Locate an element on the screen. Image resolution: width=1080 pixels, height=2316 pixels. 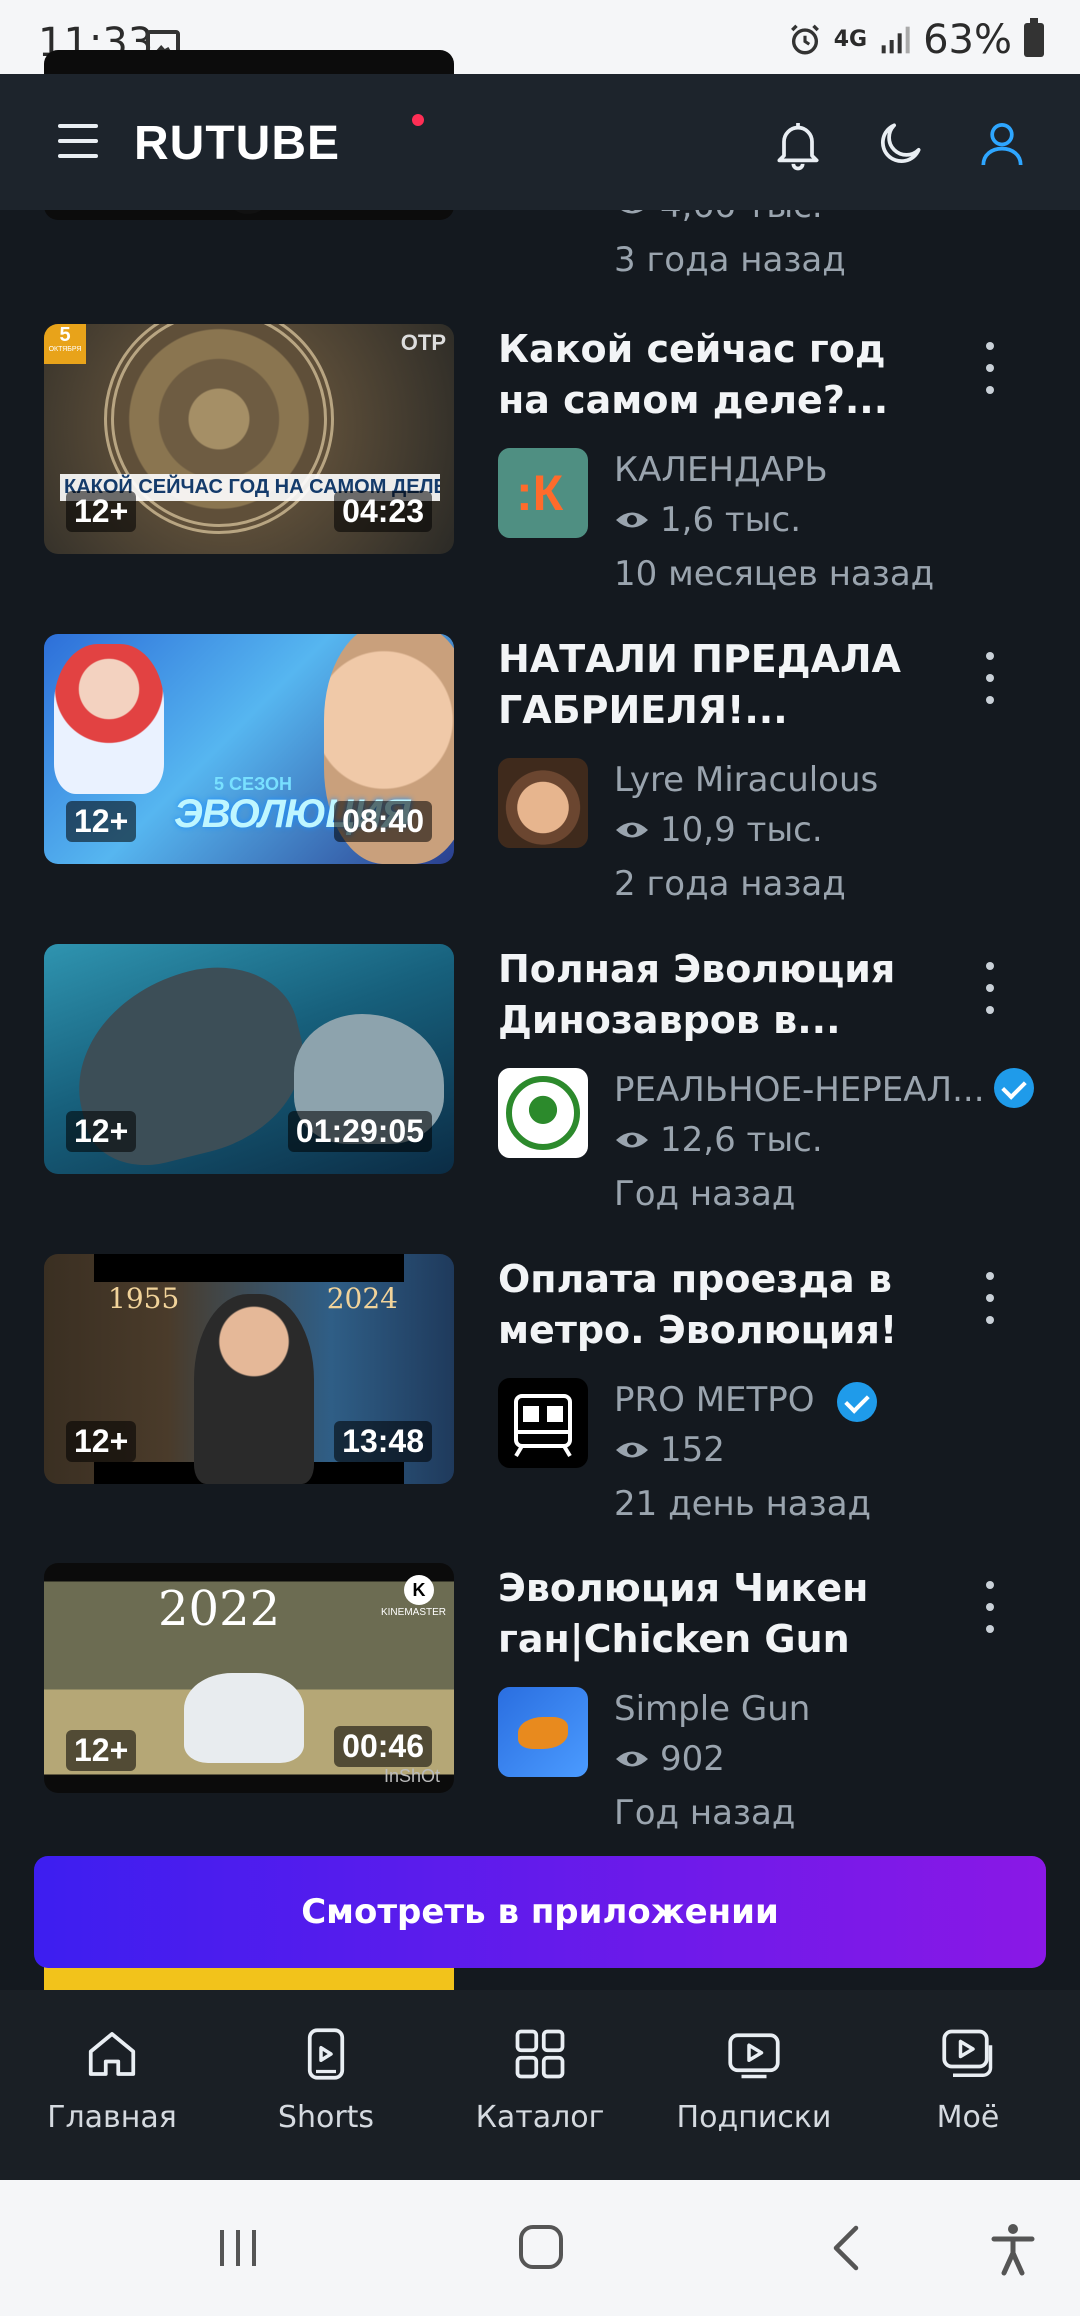
duration-badge: 08:40 is located at coordinates (383, 821).